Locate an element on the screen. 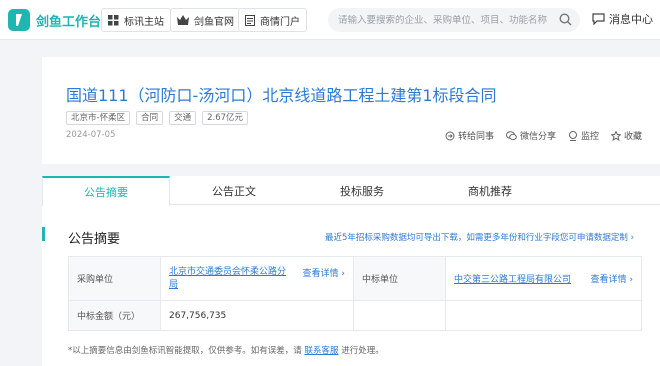 The image size is (660, 366). buyer-cell: 查看详情 › 北京市交通委员会怀柔公路分局 is located at coordinates (257, 278).